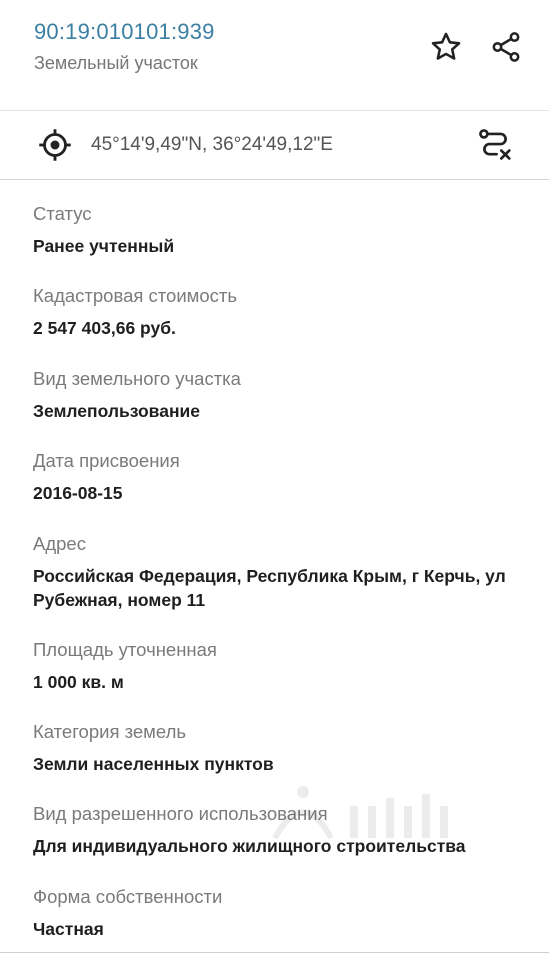 This screenshot has width=549, height=960. I want to click on field-label: Кадастровая стоимость, so click(135, 295).